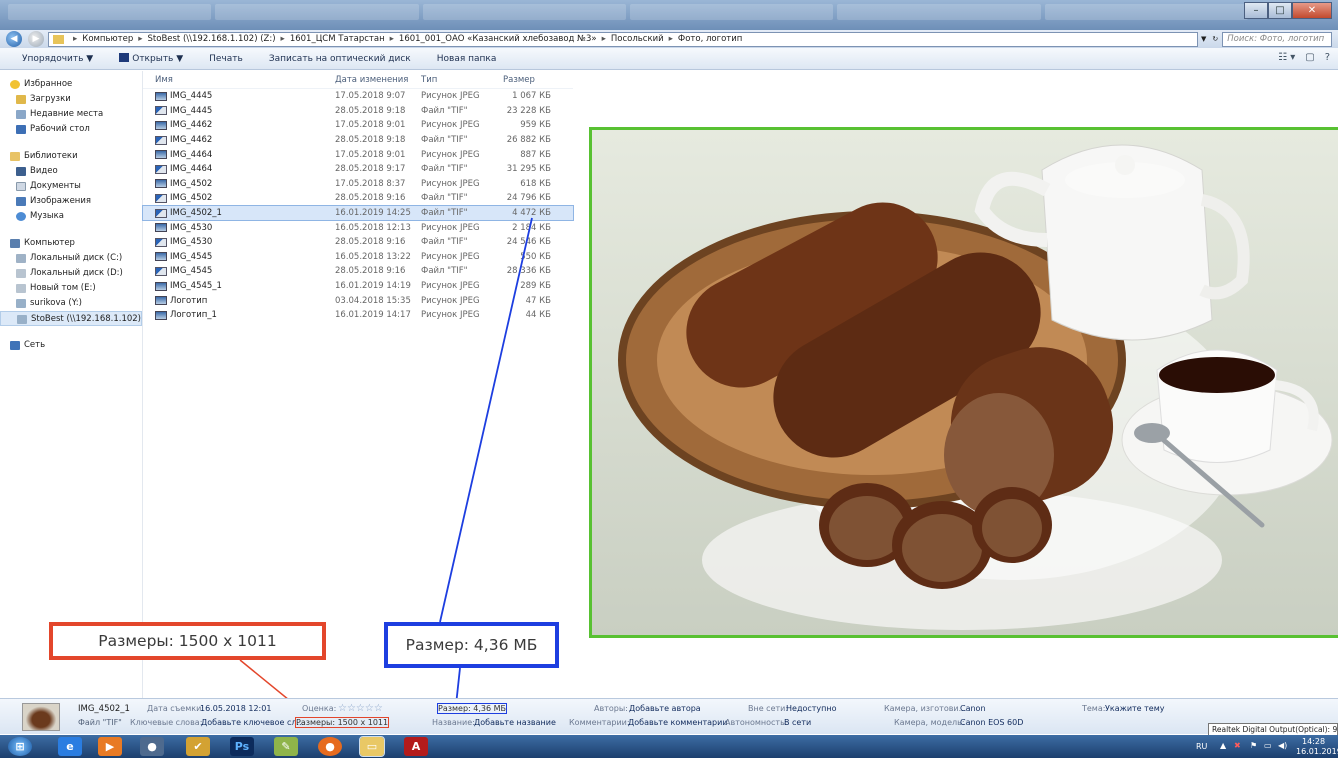 Image resolution: width=1338 pixels, height=758 pixels. Describe the element at coordinates (1277, 39) in the screenshot. I see `search-input: Поиск: Фото, логотип` at that location.